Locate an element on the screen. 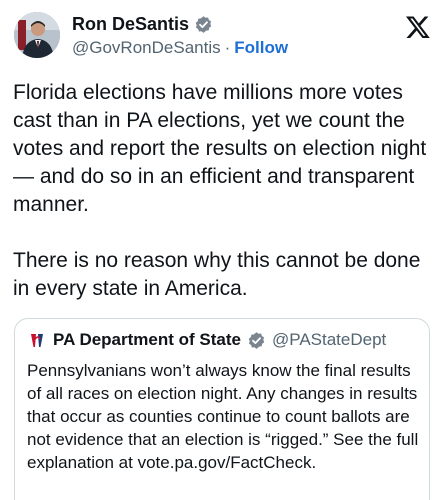 This screenshot has height=500, width=447. x-logo-icon is located at coordinates (418, 27).